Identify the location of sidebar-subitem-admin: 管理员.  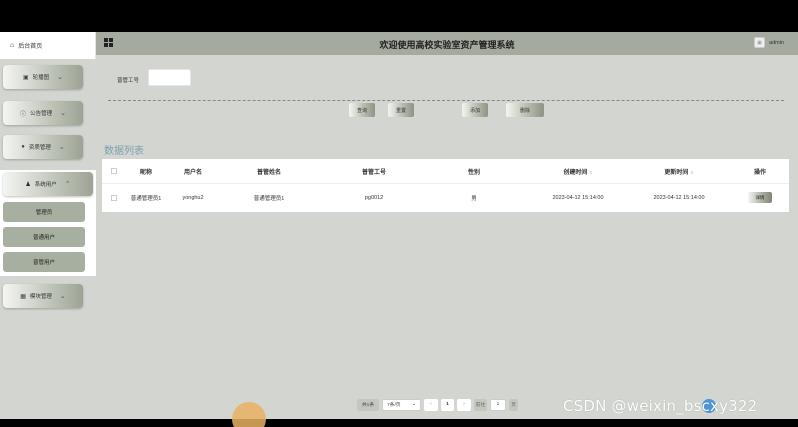
(44, 212).